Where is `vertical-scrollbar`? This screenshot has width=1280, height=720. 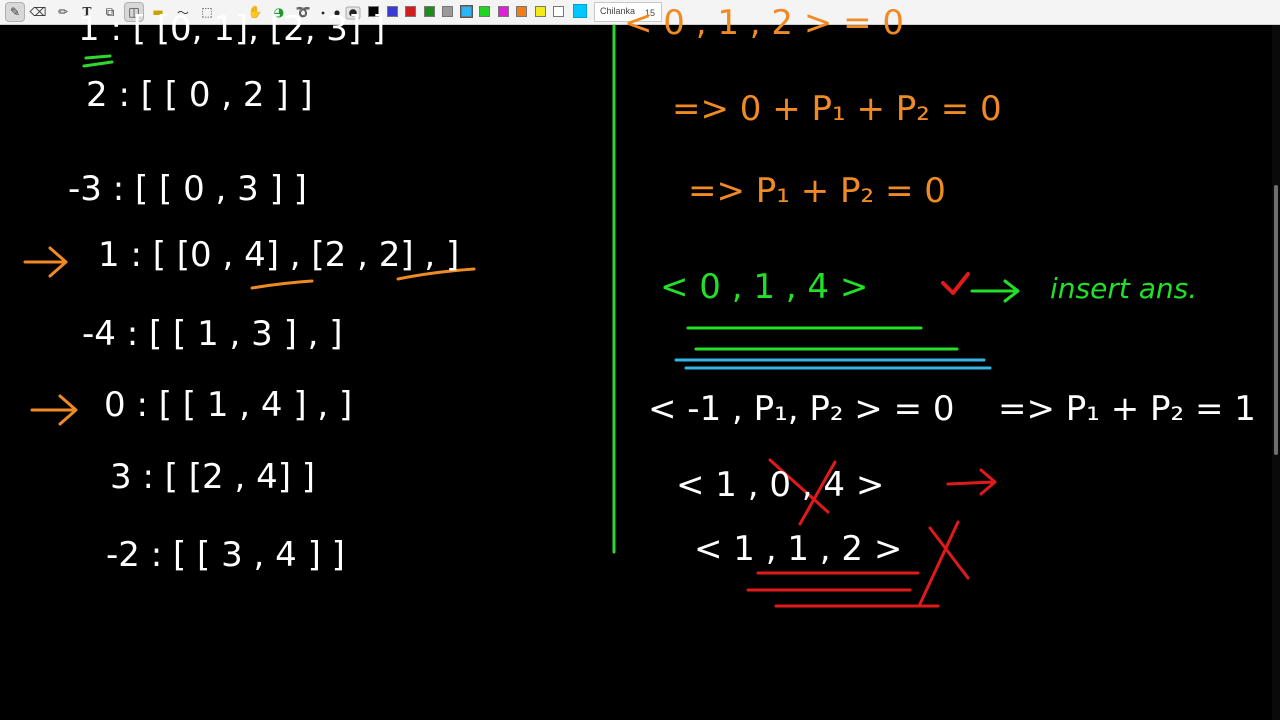
vertical-scrollbar is located at coordinates (1276, 372).